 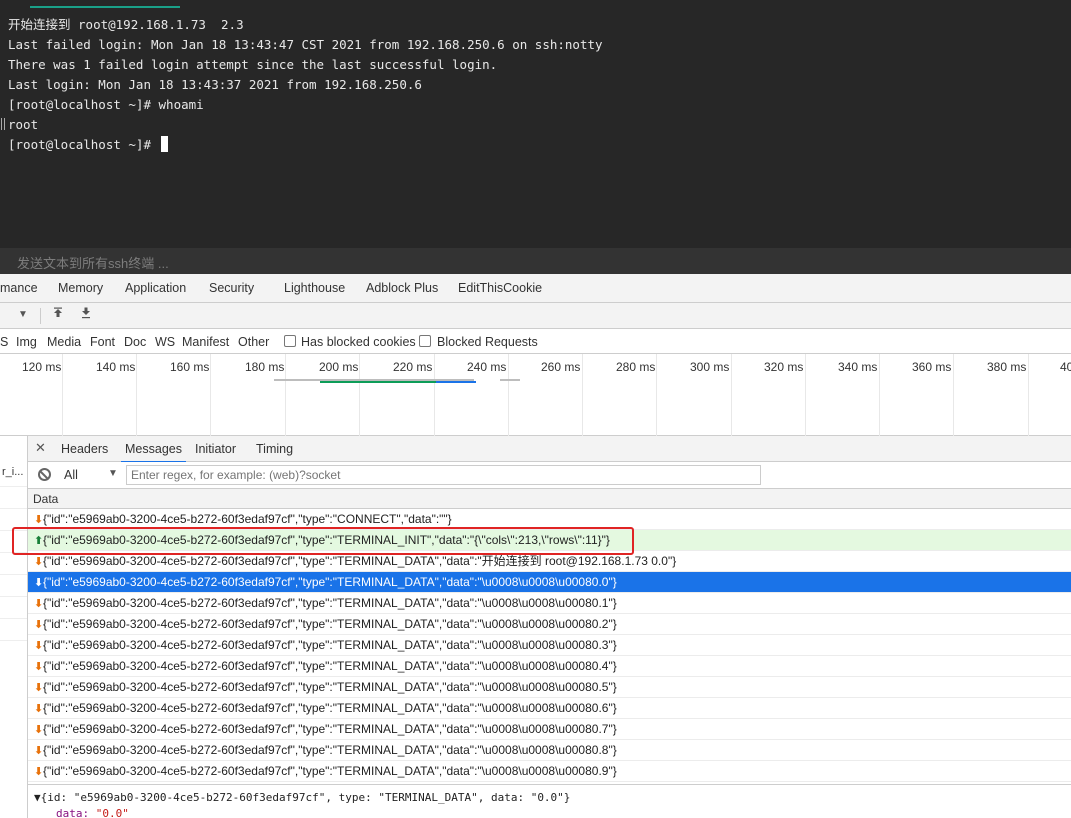 I want to click on has-blocked-cookies-checkbox, so click(x=290, y=341).